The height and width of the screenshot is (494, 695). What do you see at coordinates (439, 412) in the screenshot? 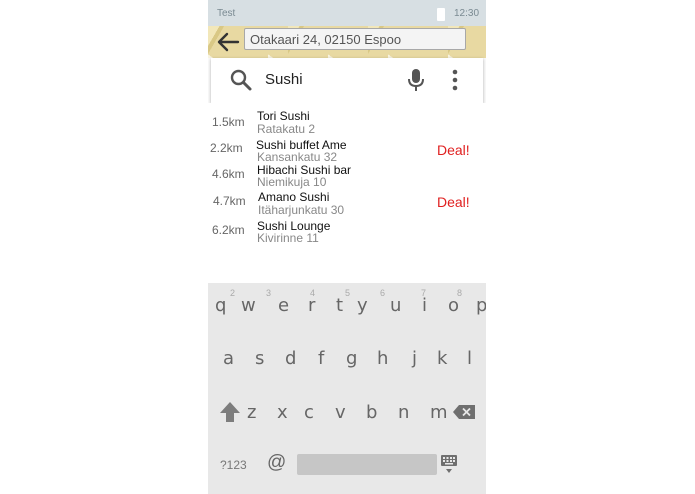
I see `key-m: m` at bounding box center [439, 412].